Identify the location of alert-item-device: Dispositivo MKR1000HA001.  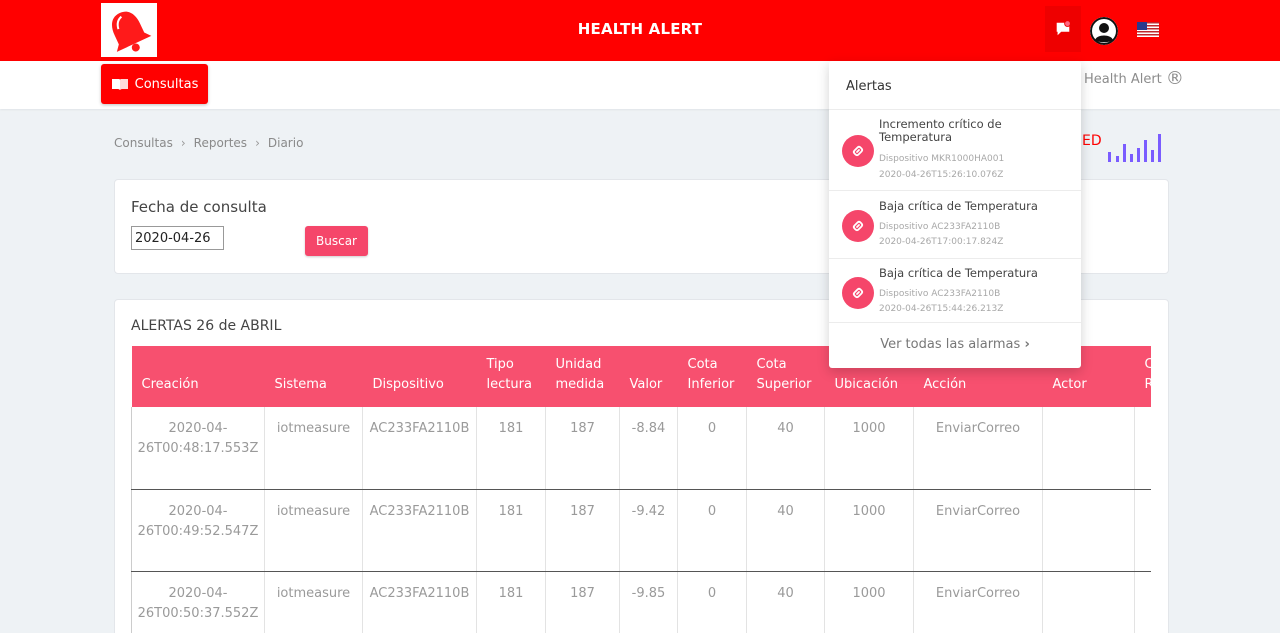
(942, 159).